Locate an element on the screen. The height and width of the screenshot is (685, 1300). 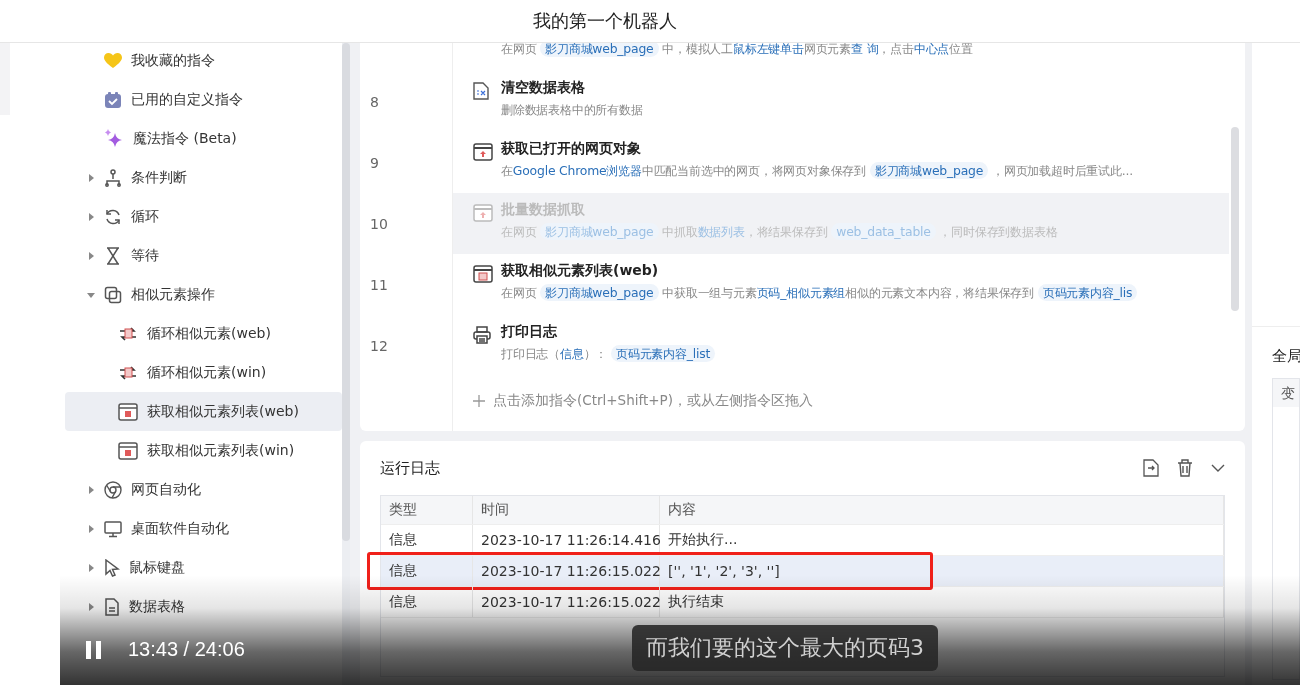
line-number: 11 is located at coordinates (379, 284).